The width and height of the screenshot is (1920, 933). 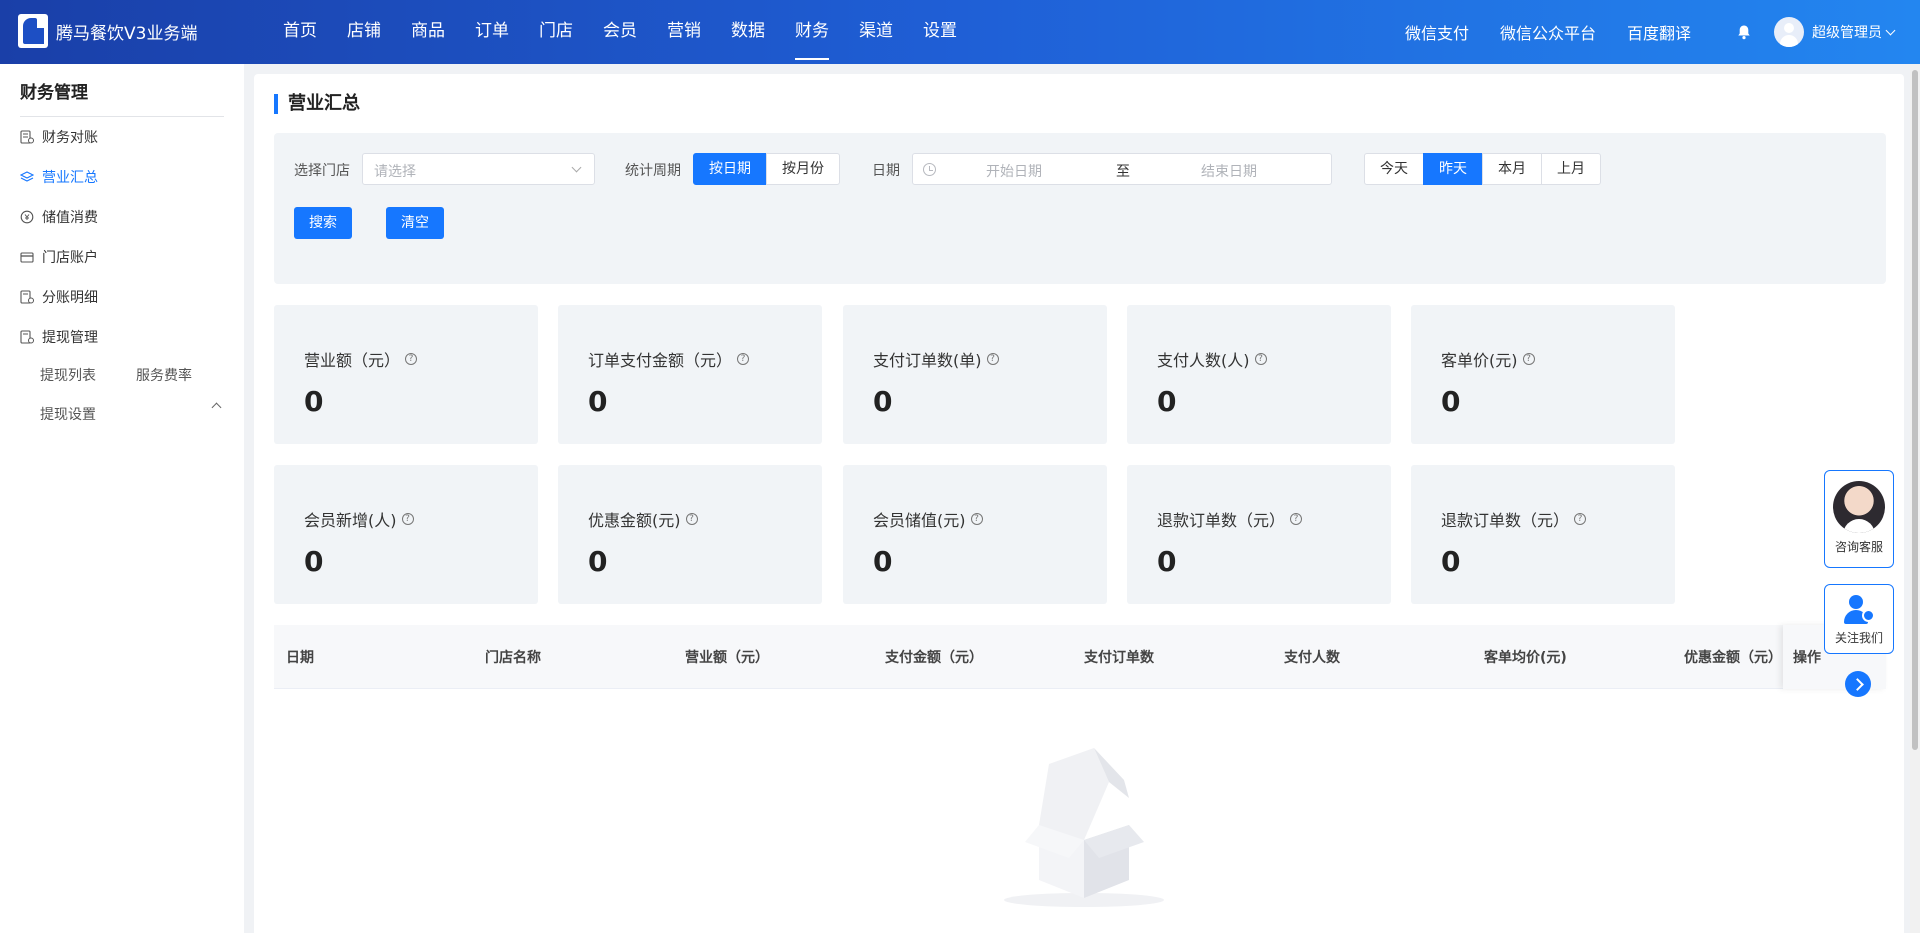 I want to click on chevron-up-icon, so click(x=216, y=407).